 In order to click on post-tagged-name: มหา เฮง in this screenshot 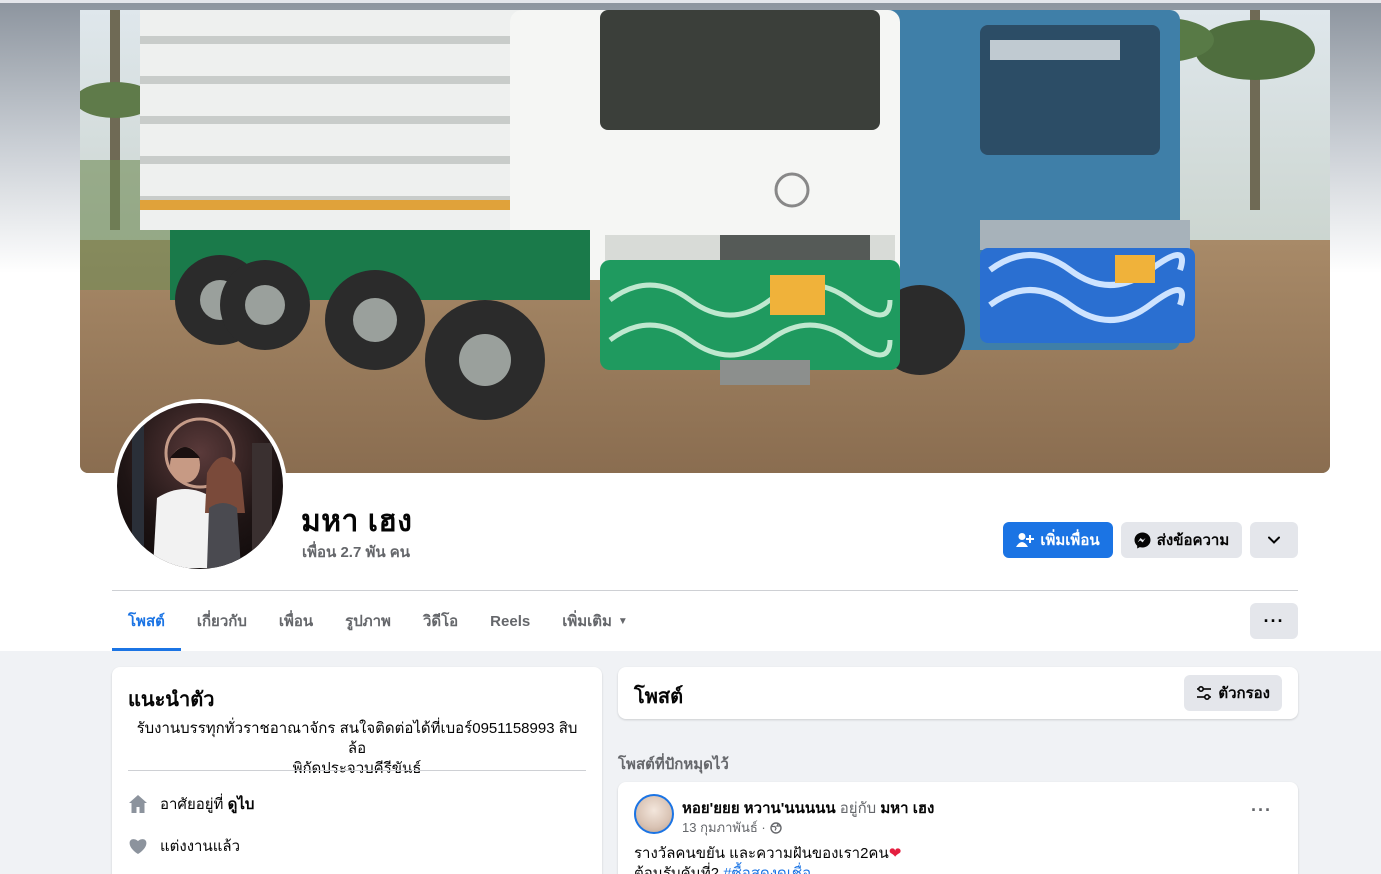, I will do `click(907, 808)`.